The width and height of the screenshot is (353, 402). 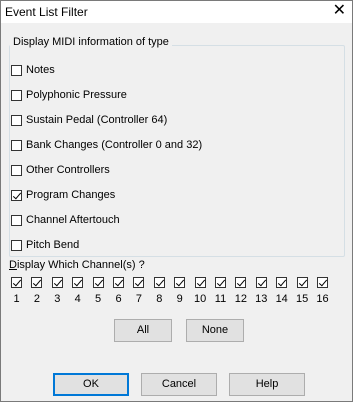 What do you see at coordinates (77, 265) in the screenshot?
I see `channels-title: Display Which Channel(s) ?` at bounding box center [77, 265].